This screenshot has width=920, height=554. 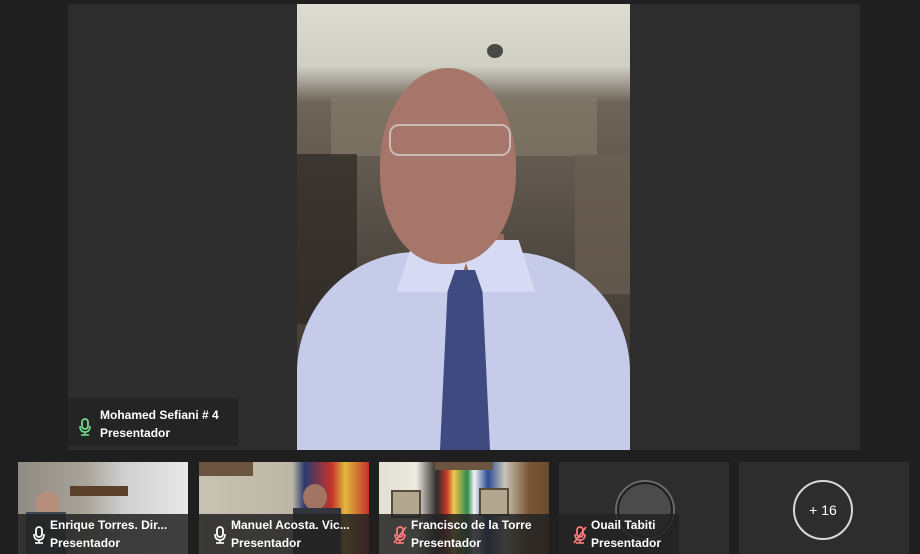 What do you see at coordinates (159, 415) in the screenshot?
I see `main-speaker-name: Mohamed Sefiani # 4` at bounding box center [159, 415].